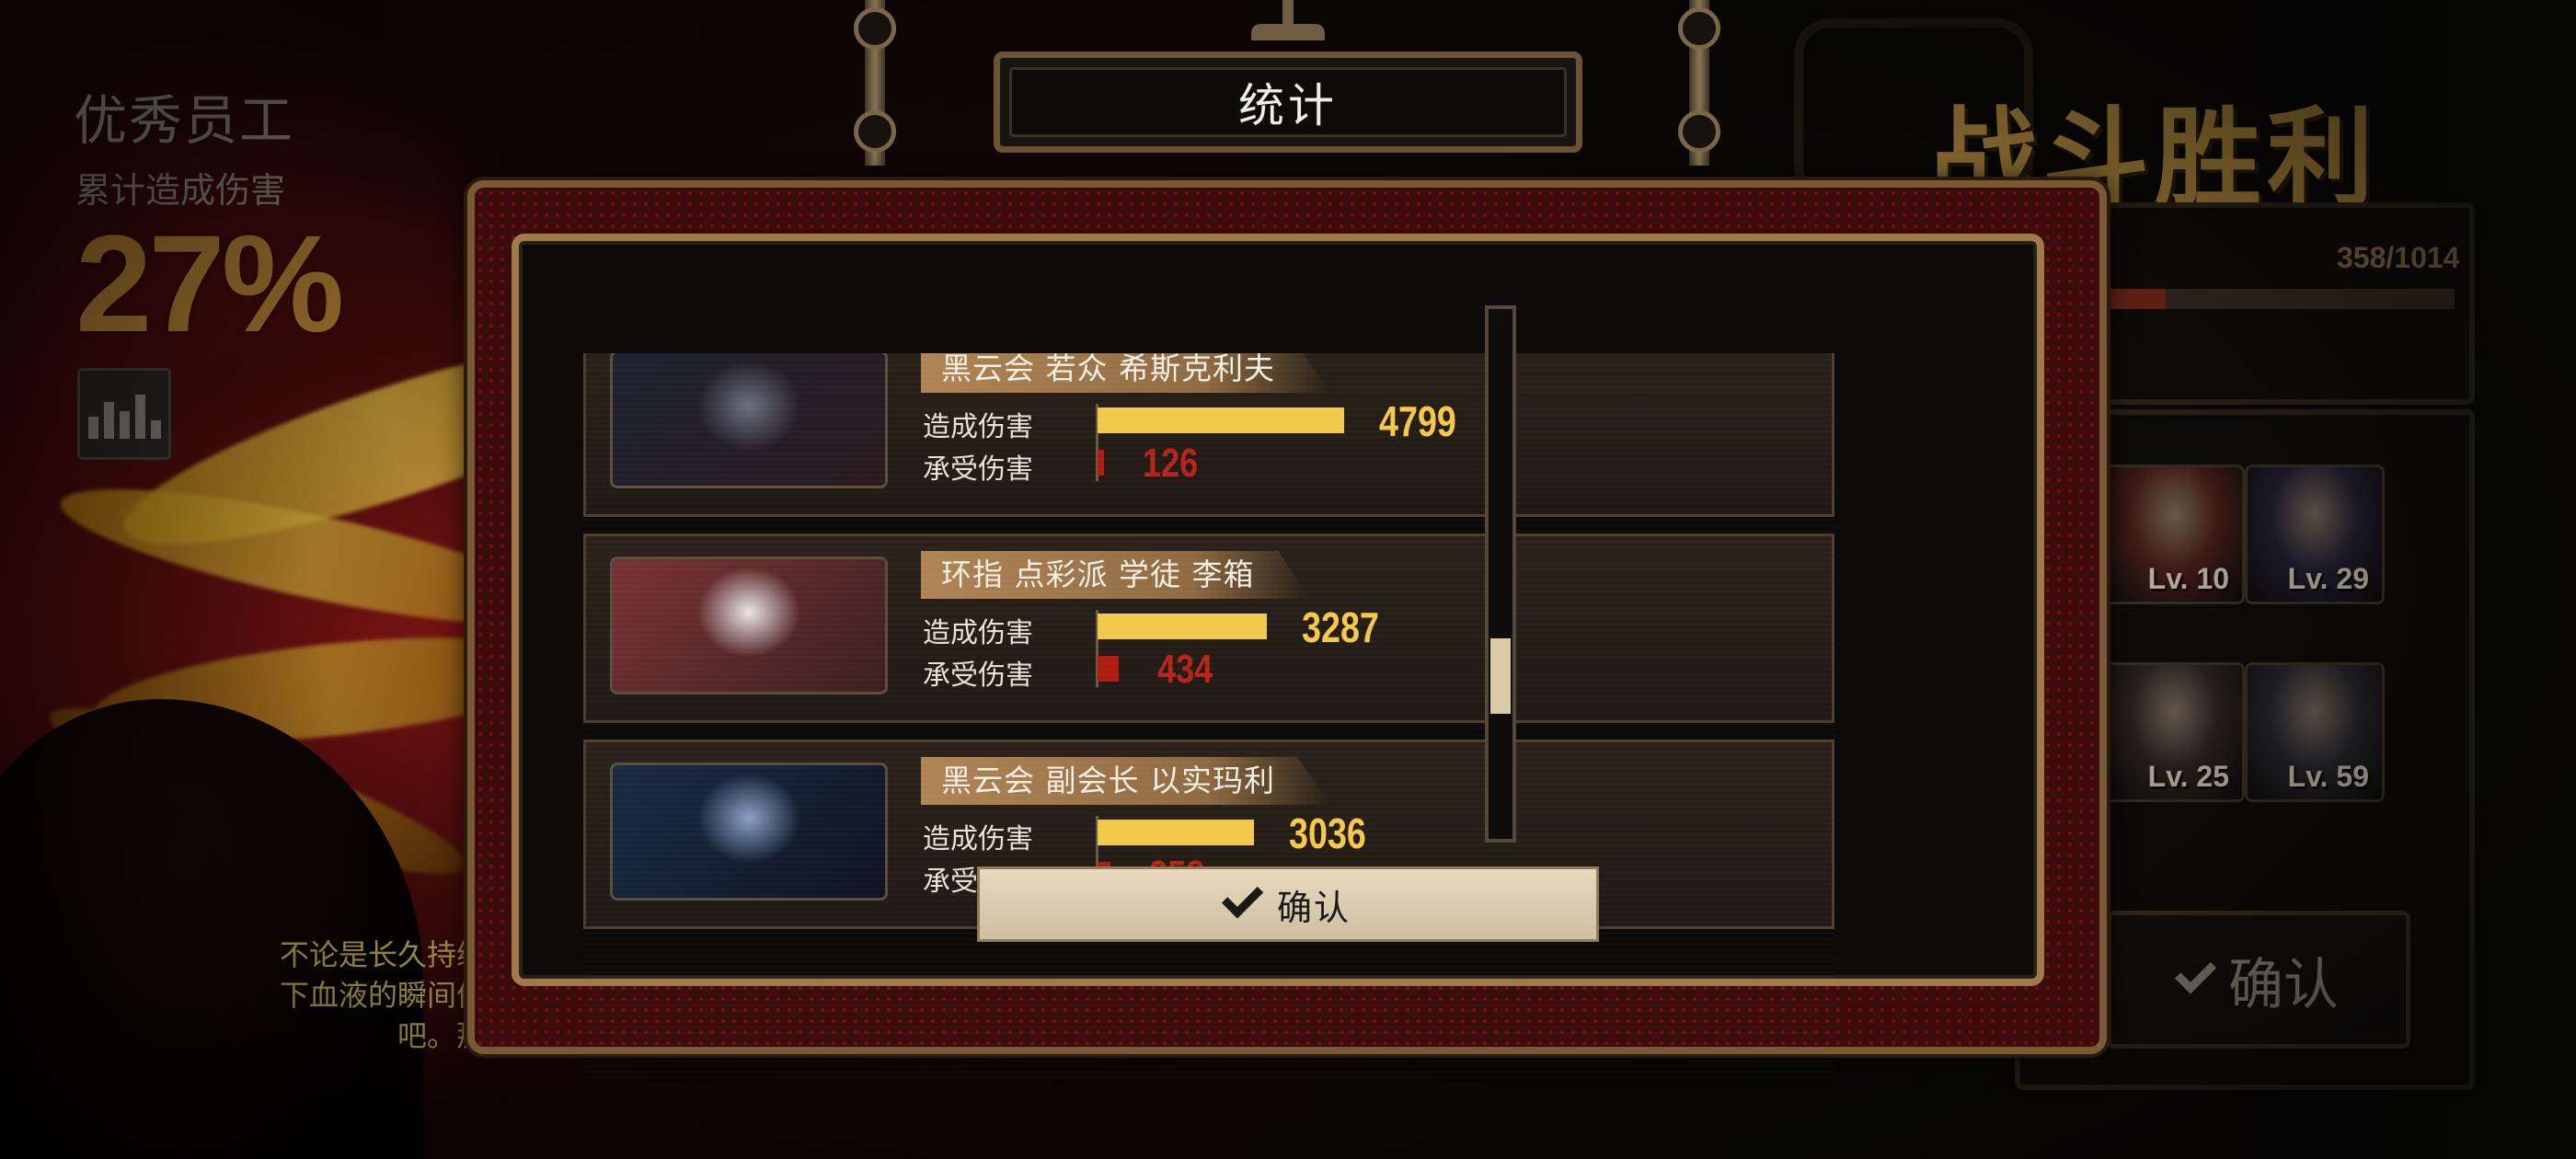 The width and height of the screenshot is (2576, 1159). I want to click on character-name: 黑云会 副会长 以实玛利, so click(1125, 781).